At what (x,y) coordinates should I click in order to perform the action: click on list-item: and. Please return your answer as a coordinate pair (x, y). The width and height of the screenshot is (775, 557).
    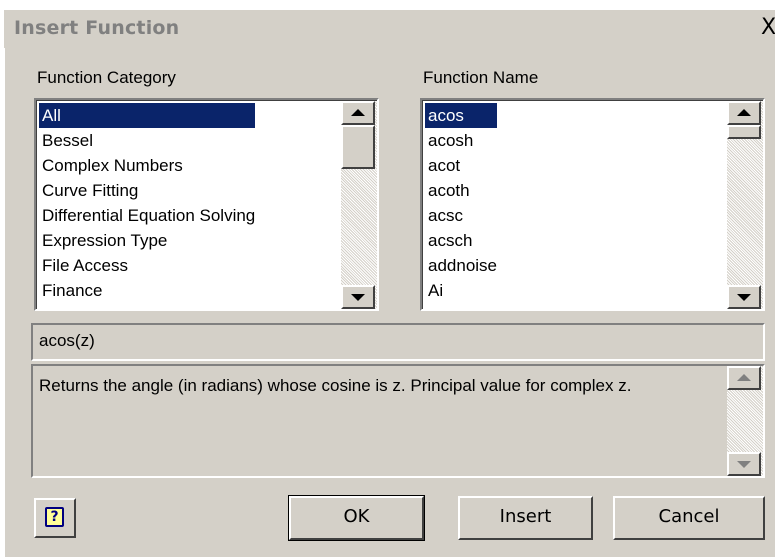
    Looking at the image, I should click on (461, 306).